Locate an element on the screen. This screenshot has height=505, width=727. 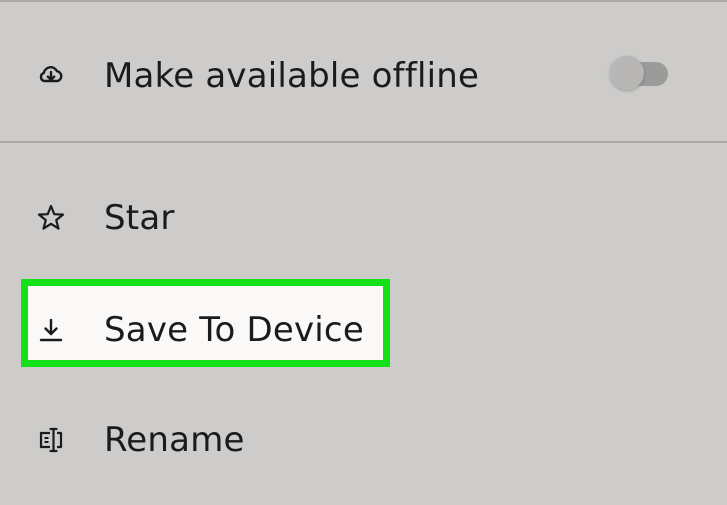
offline-toggle is located at coordinates (640, 74).